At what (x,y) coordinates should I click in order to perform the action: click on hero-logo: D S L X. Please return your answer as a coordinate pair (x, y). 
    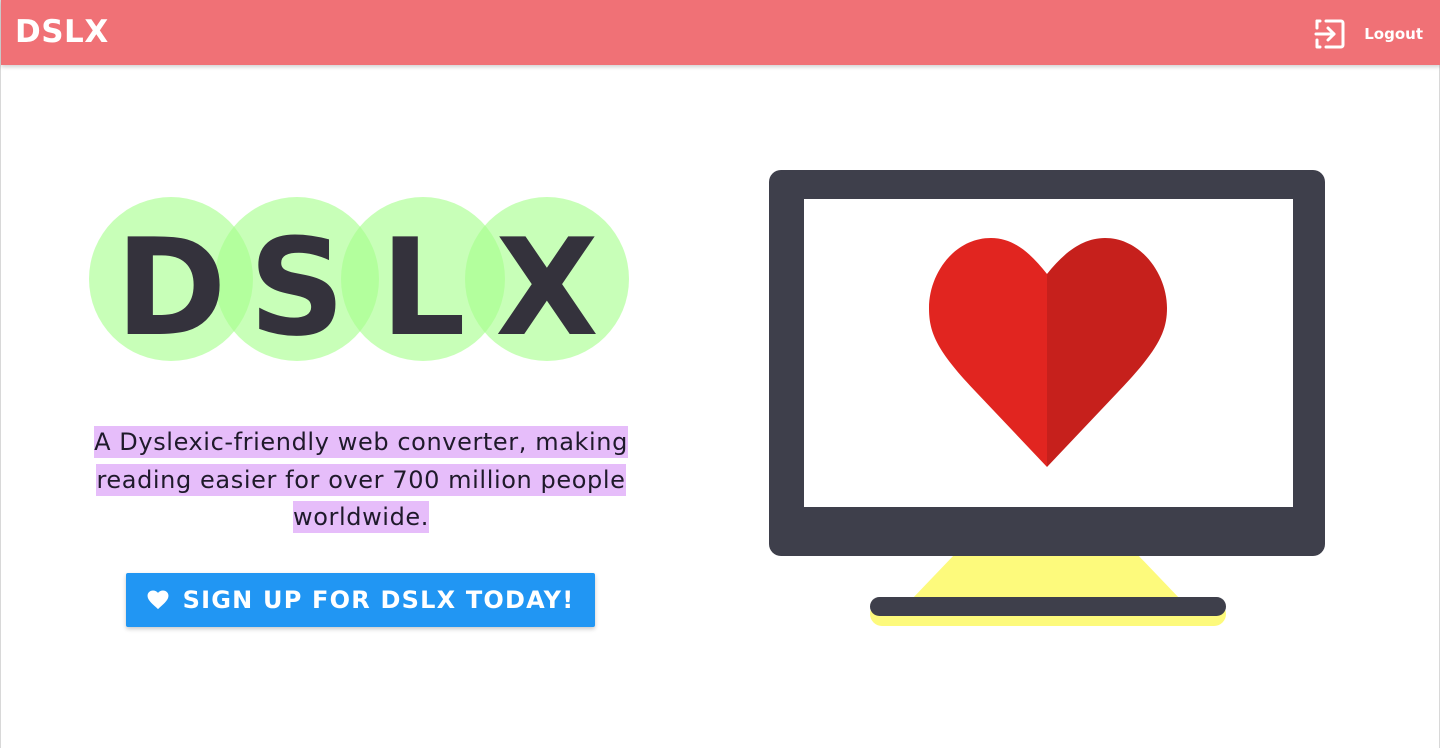
    Looking at the image, I should click on (359, 279).